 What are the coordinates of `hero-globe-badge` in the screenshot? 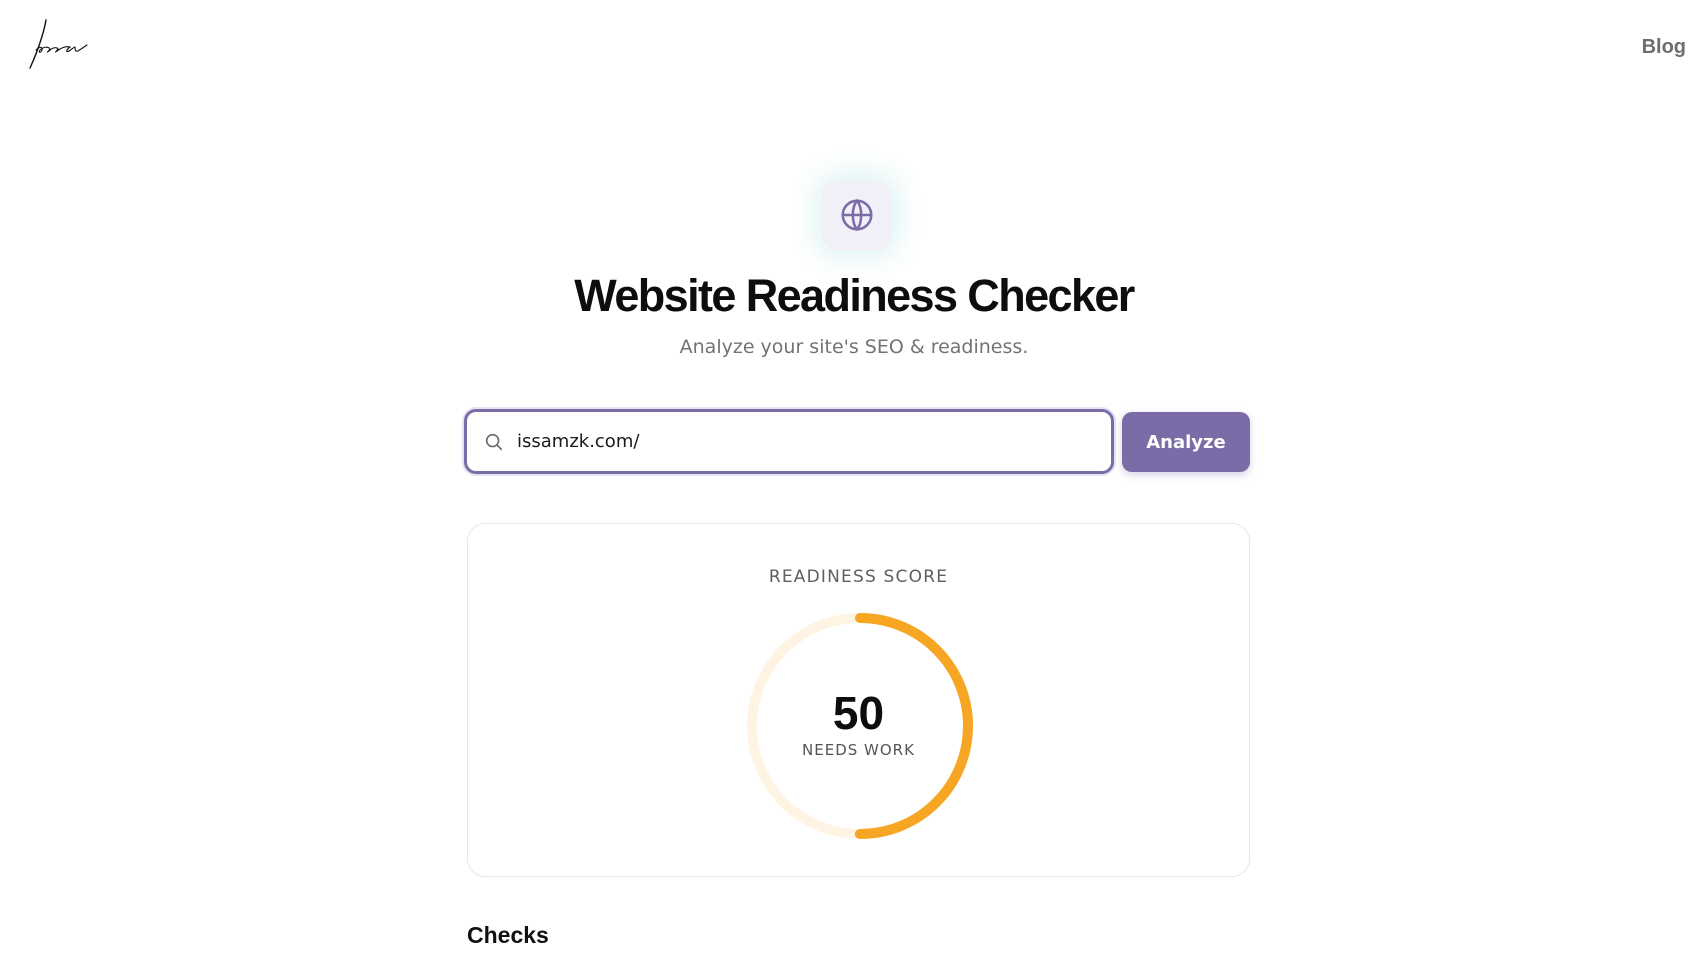 It's located at (857, 215).